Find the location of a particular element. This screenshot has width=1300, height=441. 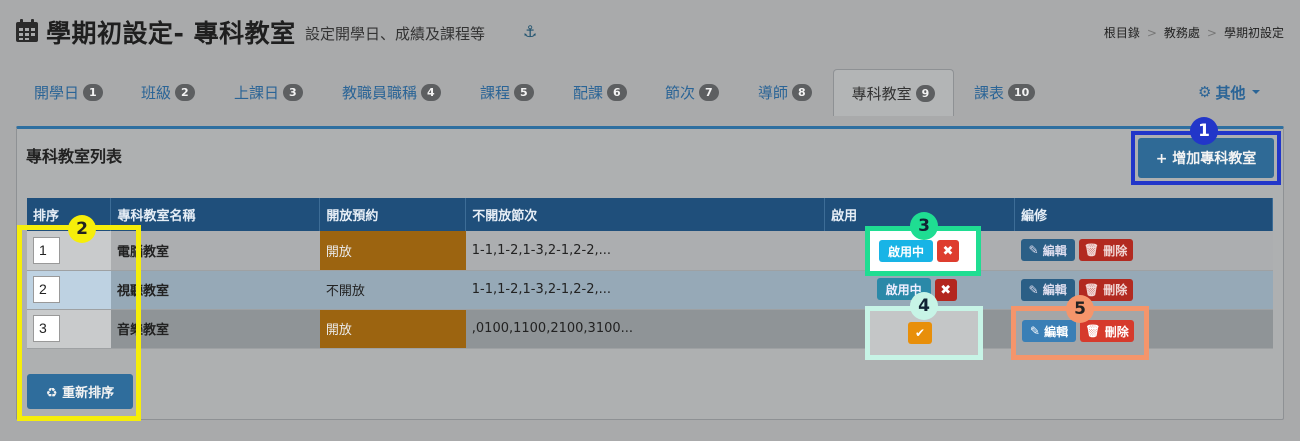

page-header: 學期初設定- 專科教室 設定開學日、成績及課程等 ⚓ 根目錄 > 教務處 > 學期初設定 is located at coordinates (650, 32).